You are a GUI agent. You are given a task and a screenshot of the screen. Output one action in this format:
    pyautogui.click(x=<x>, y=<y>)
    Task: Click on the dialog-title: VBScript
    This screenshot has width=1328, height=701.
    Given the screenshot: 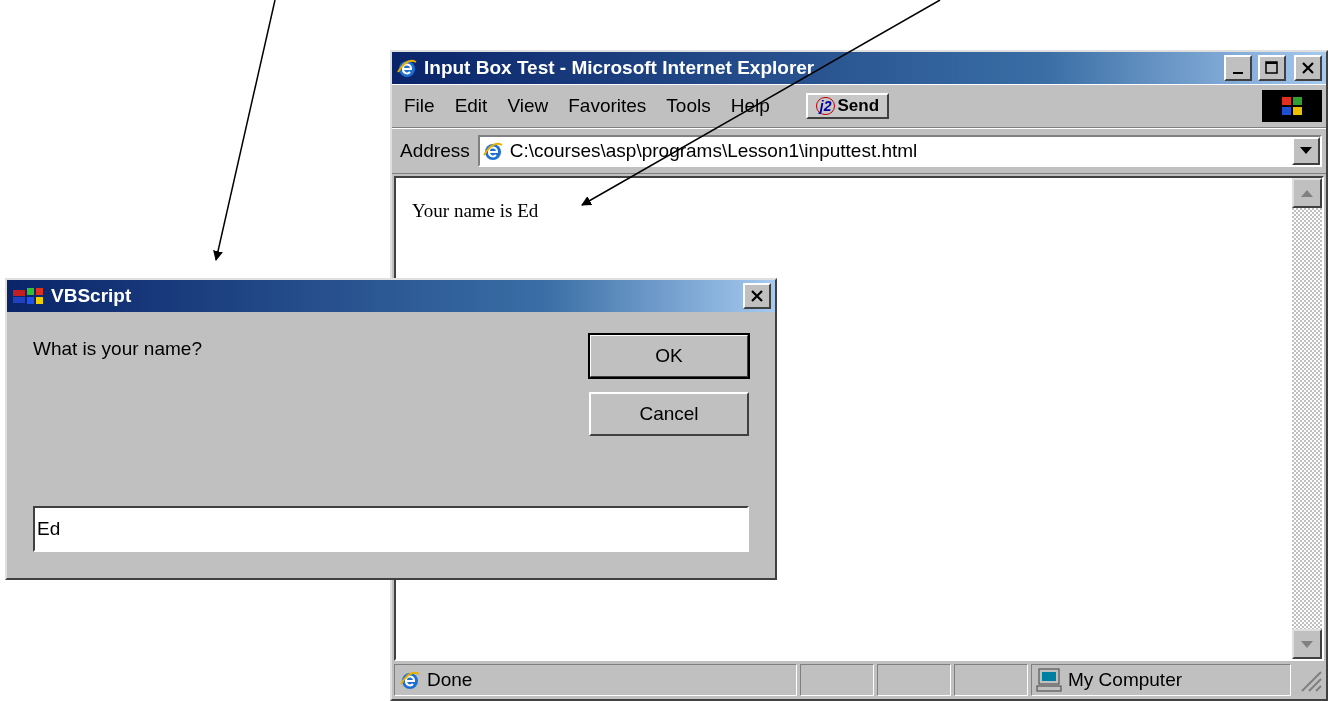 What is the action you would take?
    pyautogui.click(x=92, y=296)
    